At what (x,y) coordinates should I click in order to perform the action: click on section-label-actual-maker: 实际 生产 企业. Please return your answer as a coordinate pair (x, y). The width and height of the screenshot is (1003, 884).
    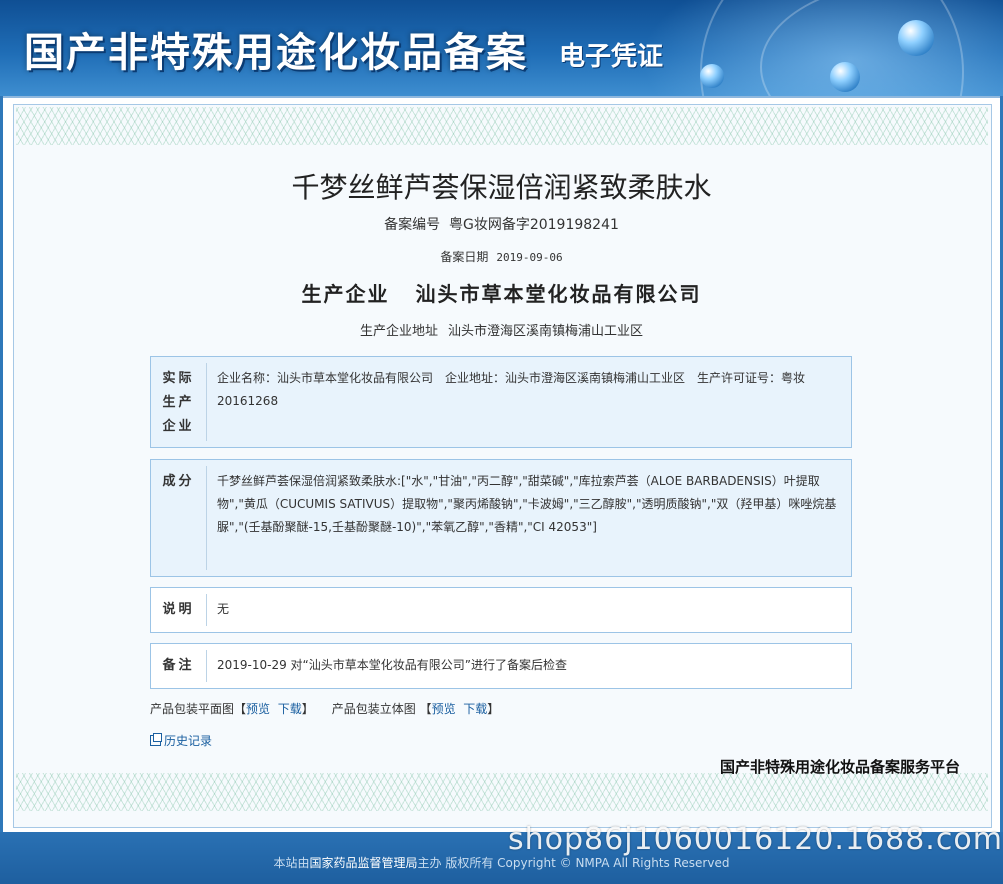
    Looking at the image, I should click on (178, 402).